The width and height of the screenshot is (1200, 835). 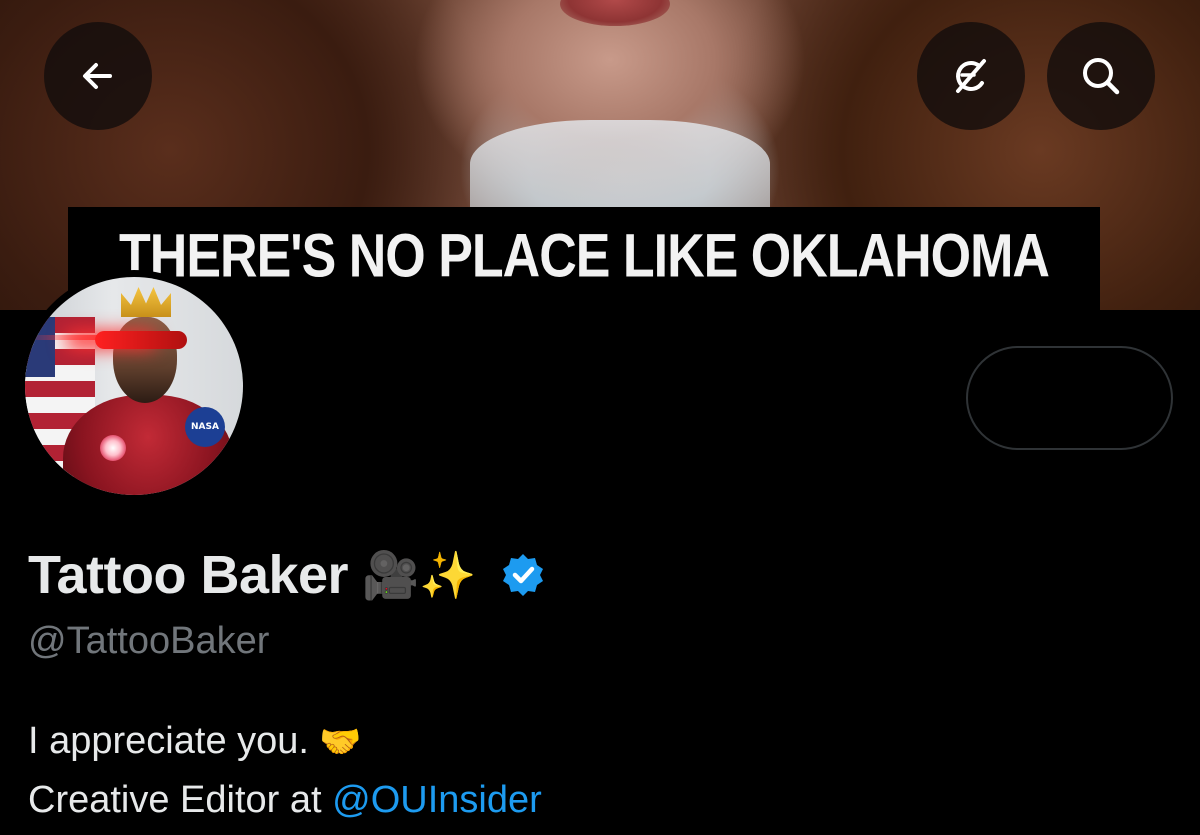 What do you see at coordinates (146, 302) in the screenshot?
I see `crown-icon` at bounding box center [146, 302].